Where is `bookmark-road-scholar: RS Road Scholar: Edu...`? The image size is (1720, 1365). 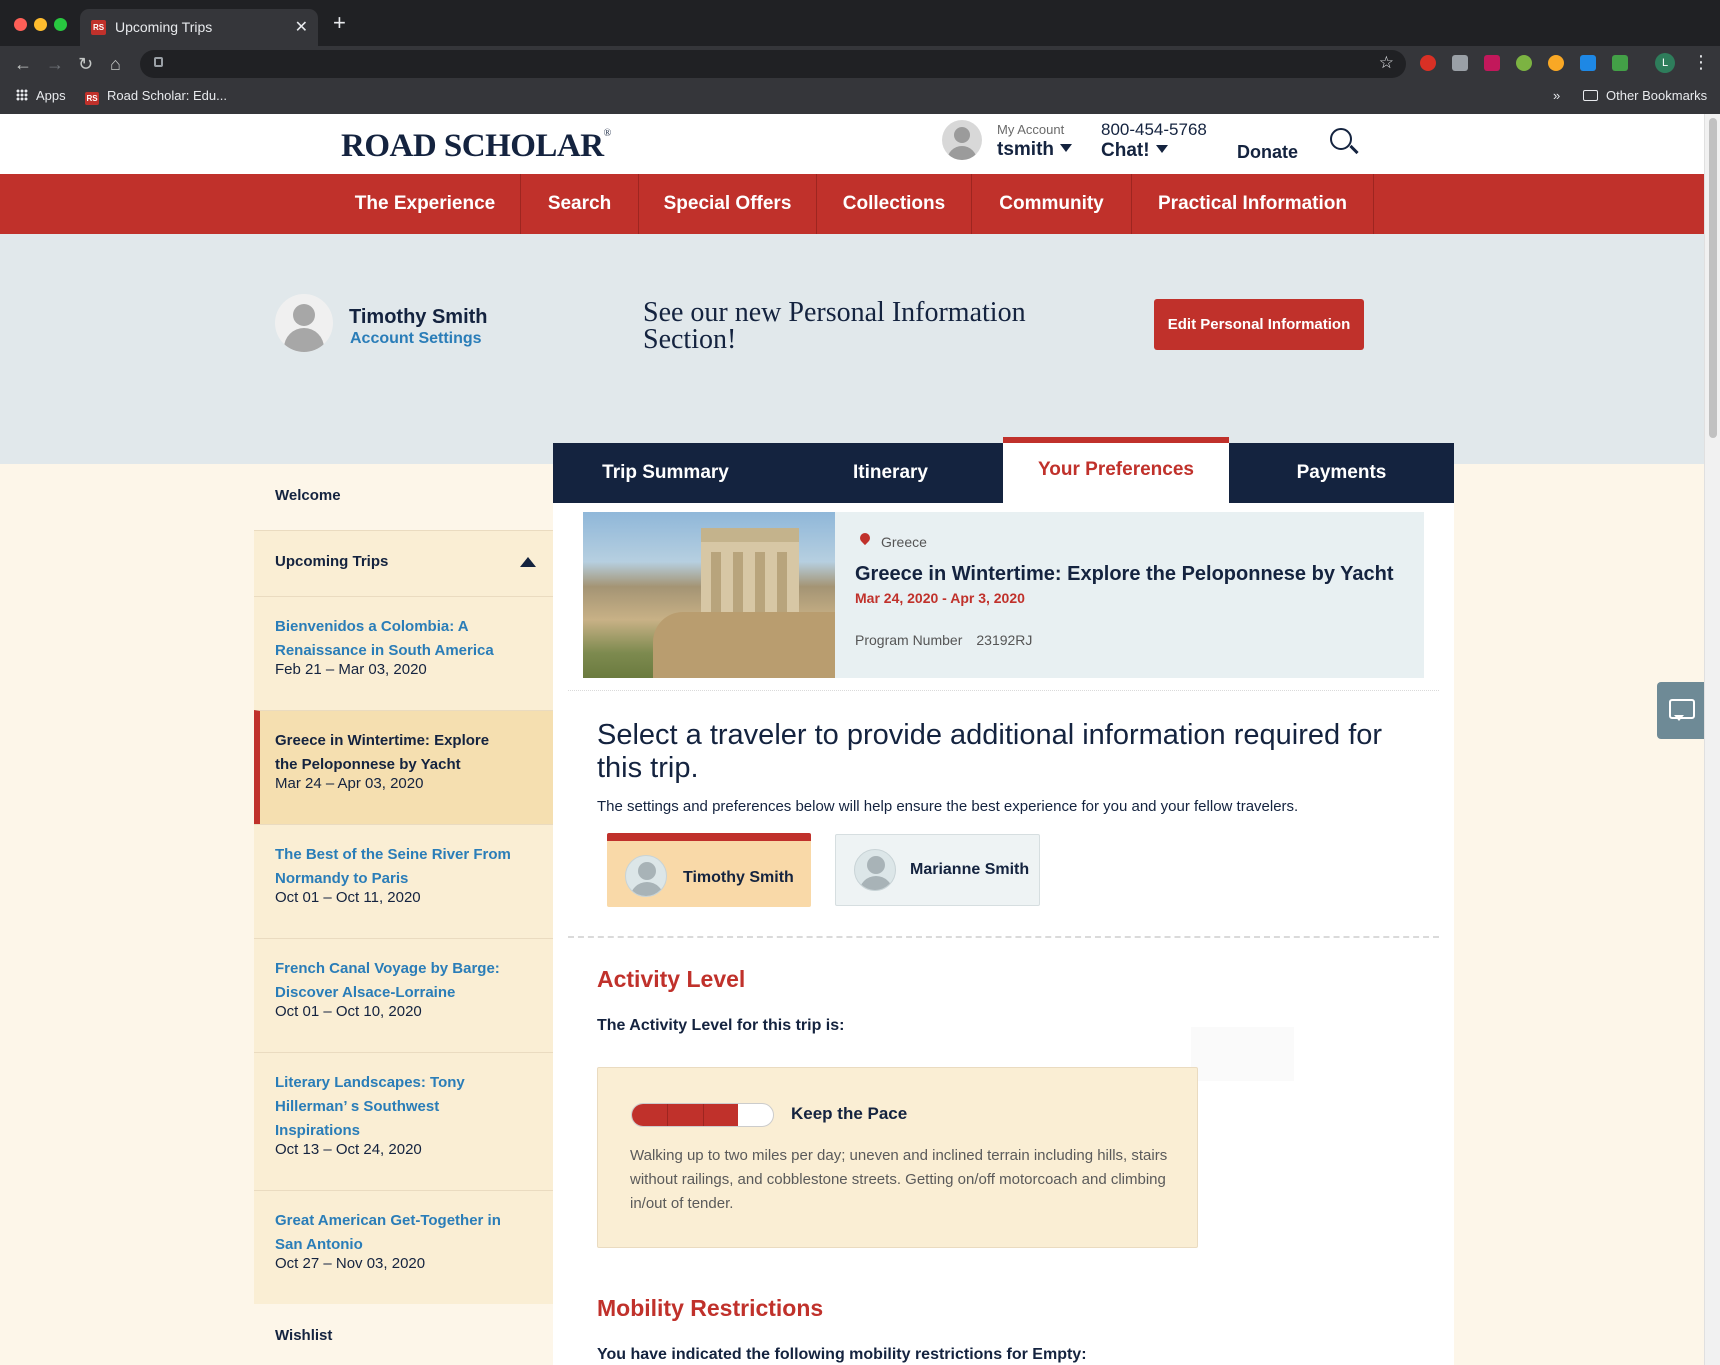
bookmark-road-scholar: RS Road Scholar: Edu... is located at coordinates (156, 96).